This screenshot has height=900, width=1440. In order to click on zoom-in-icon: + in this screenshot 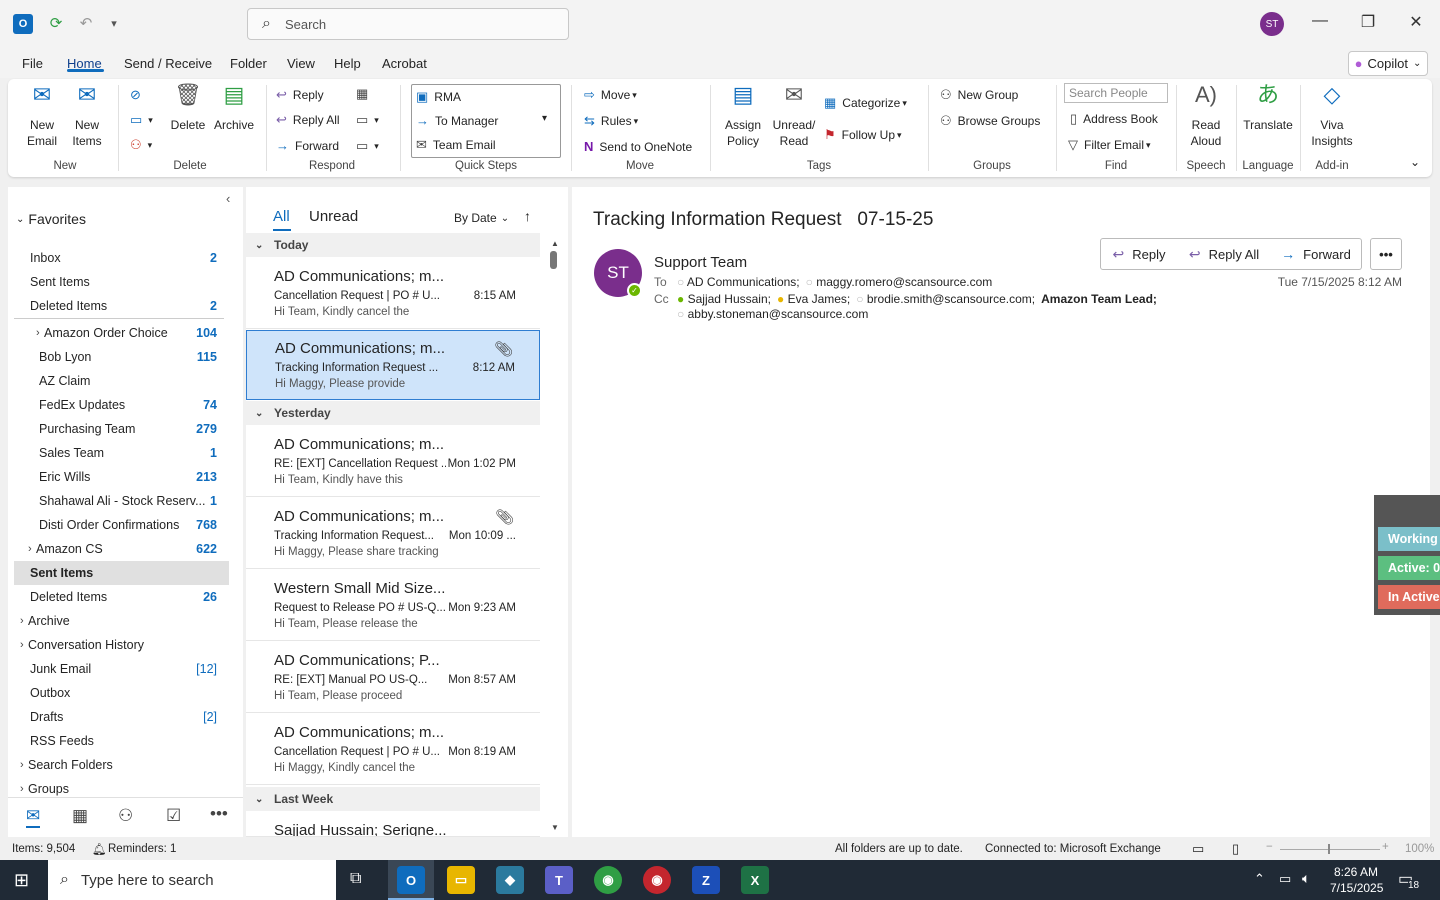, I will do `click(1385, 847)`.